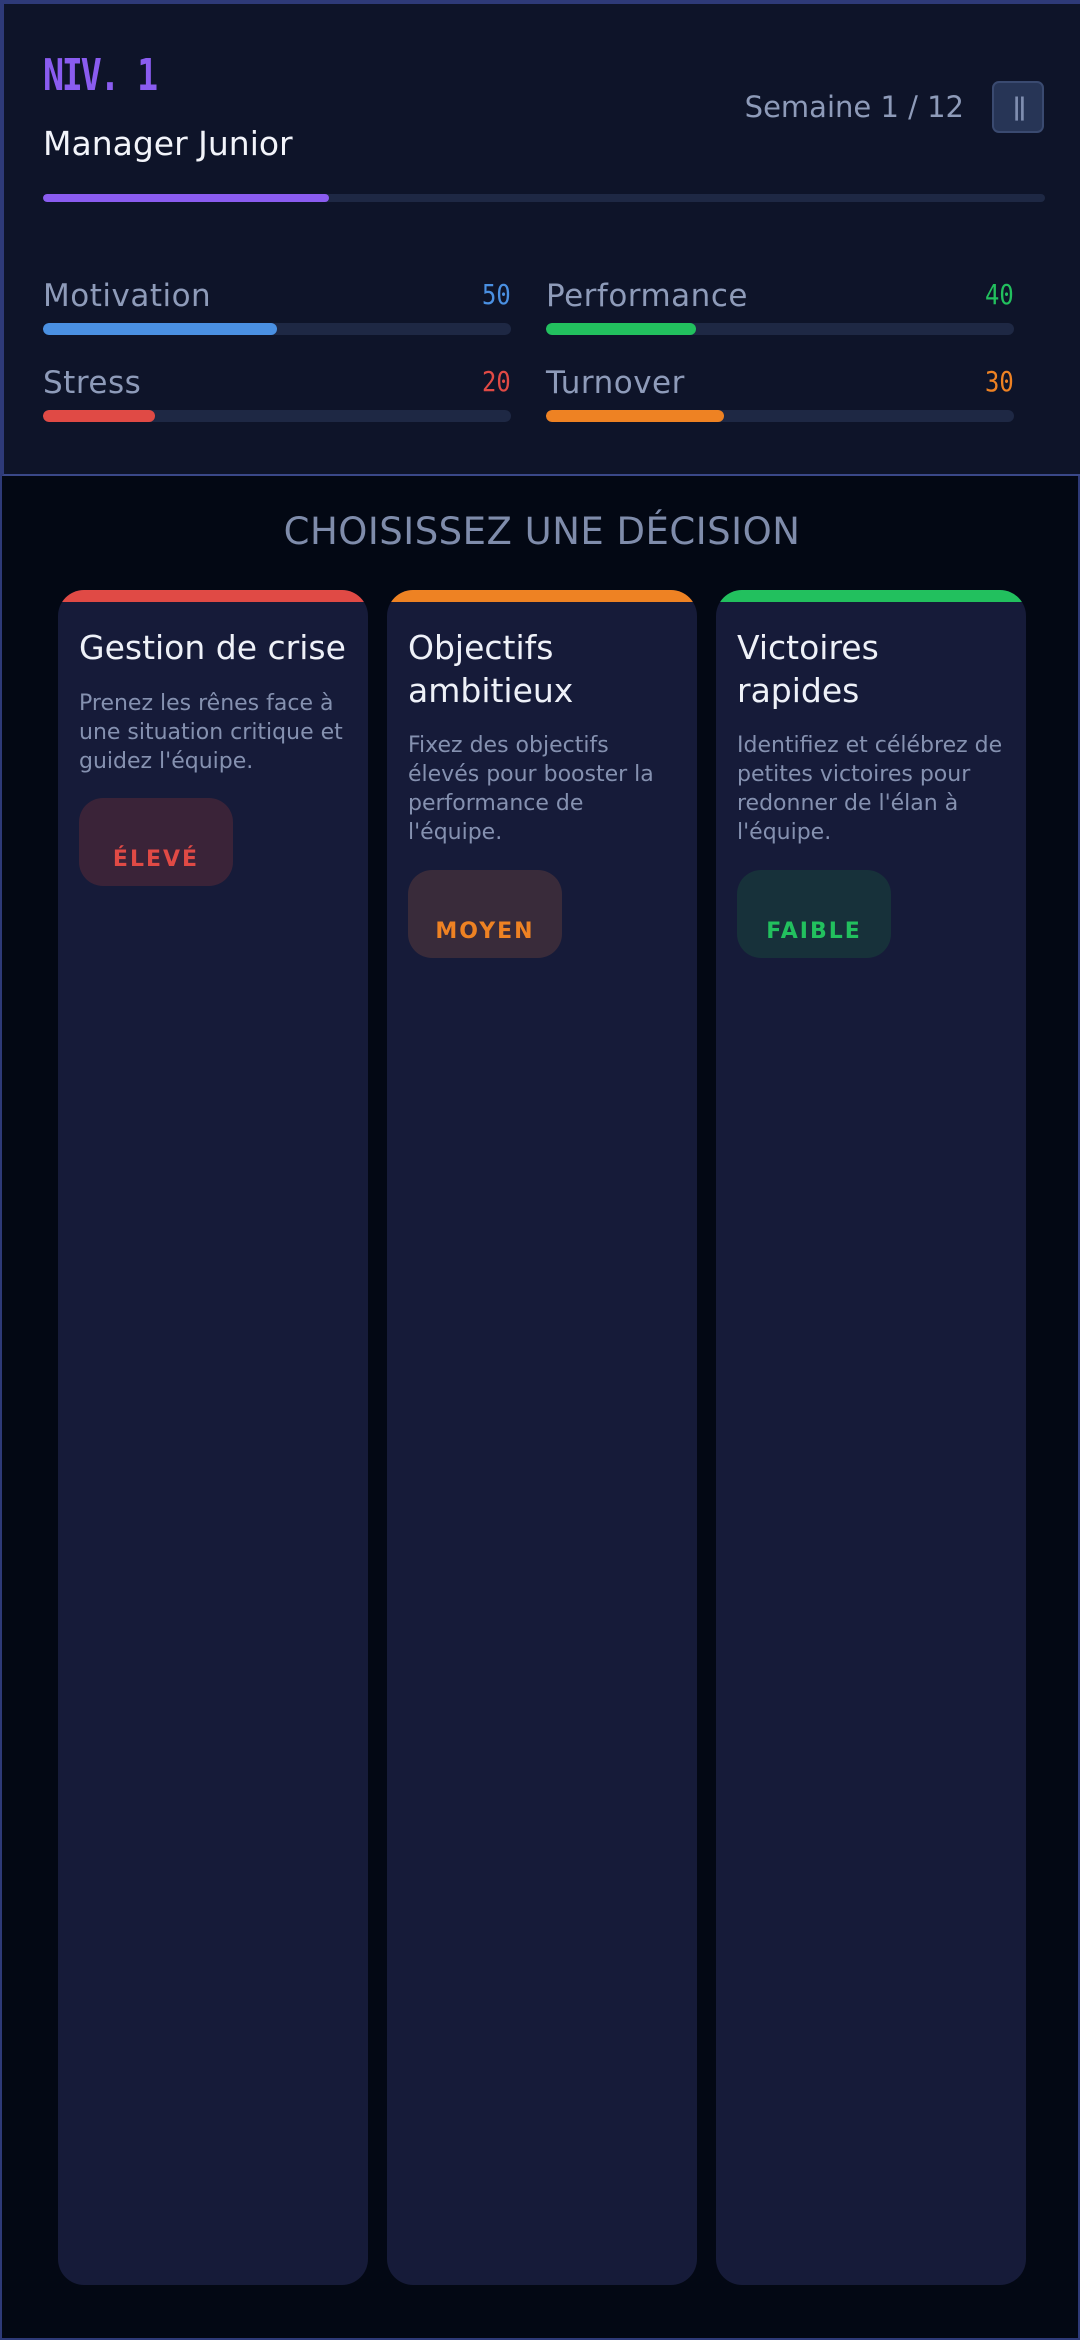  I want to click on stat-label: Motivation, so click(127, 296).